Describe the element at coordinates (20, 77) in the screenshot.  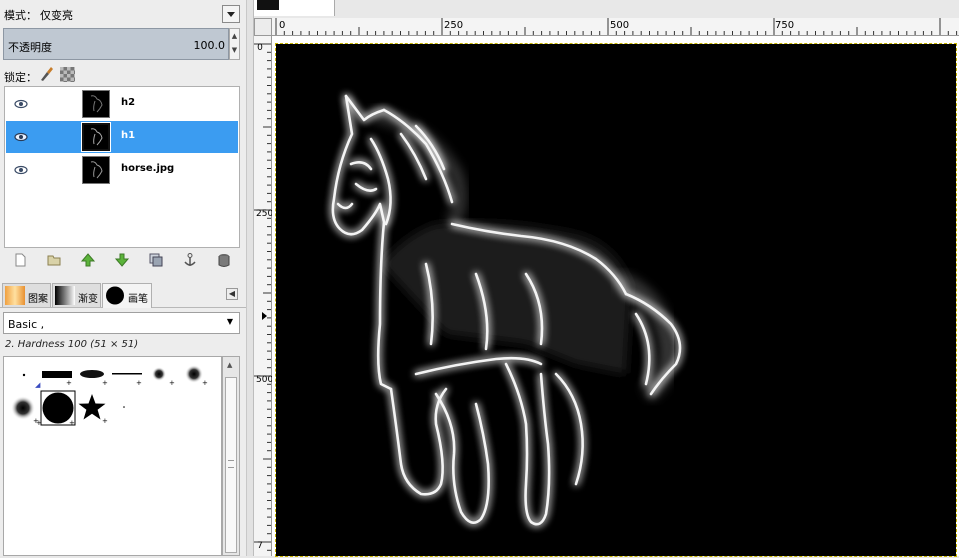
I see `lock-label: 锁定：` at that location.